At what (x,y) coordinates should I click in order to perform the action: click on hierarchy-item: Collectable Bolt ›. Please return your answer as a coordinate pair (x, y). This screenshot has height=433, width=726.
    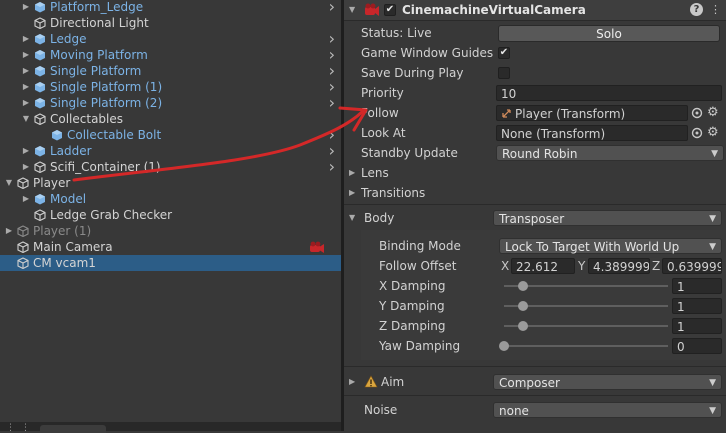
    Looking at the image, I should click on (170, 135).